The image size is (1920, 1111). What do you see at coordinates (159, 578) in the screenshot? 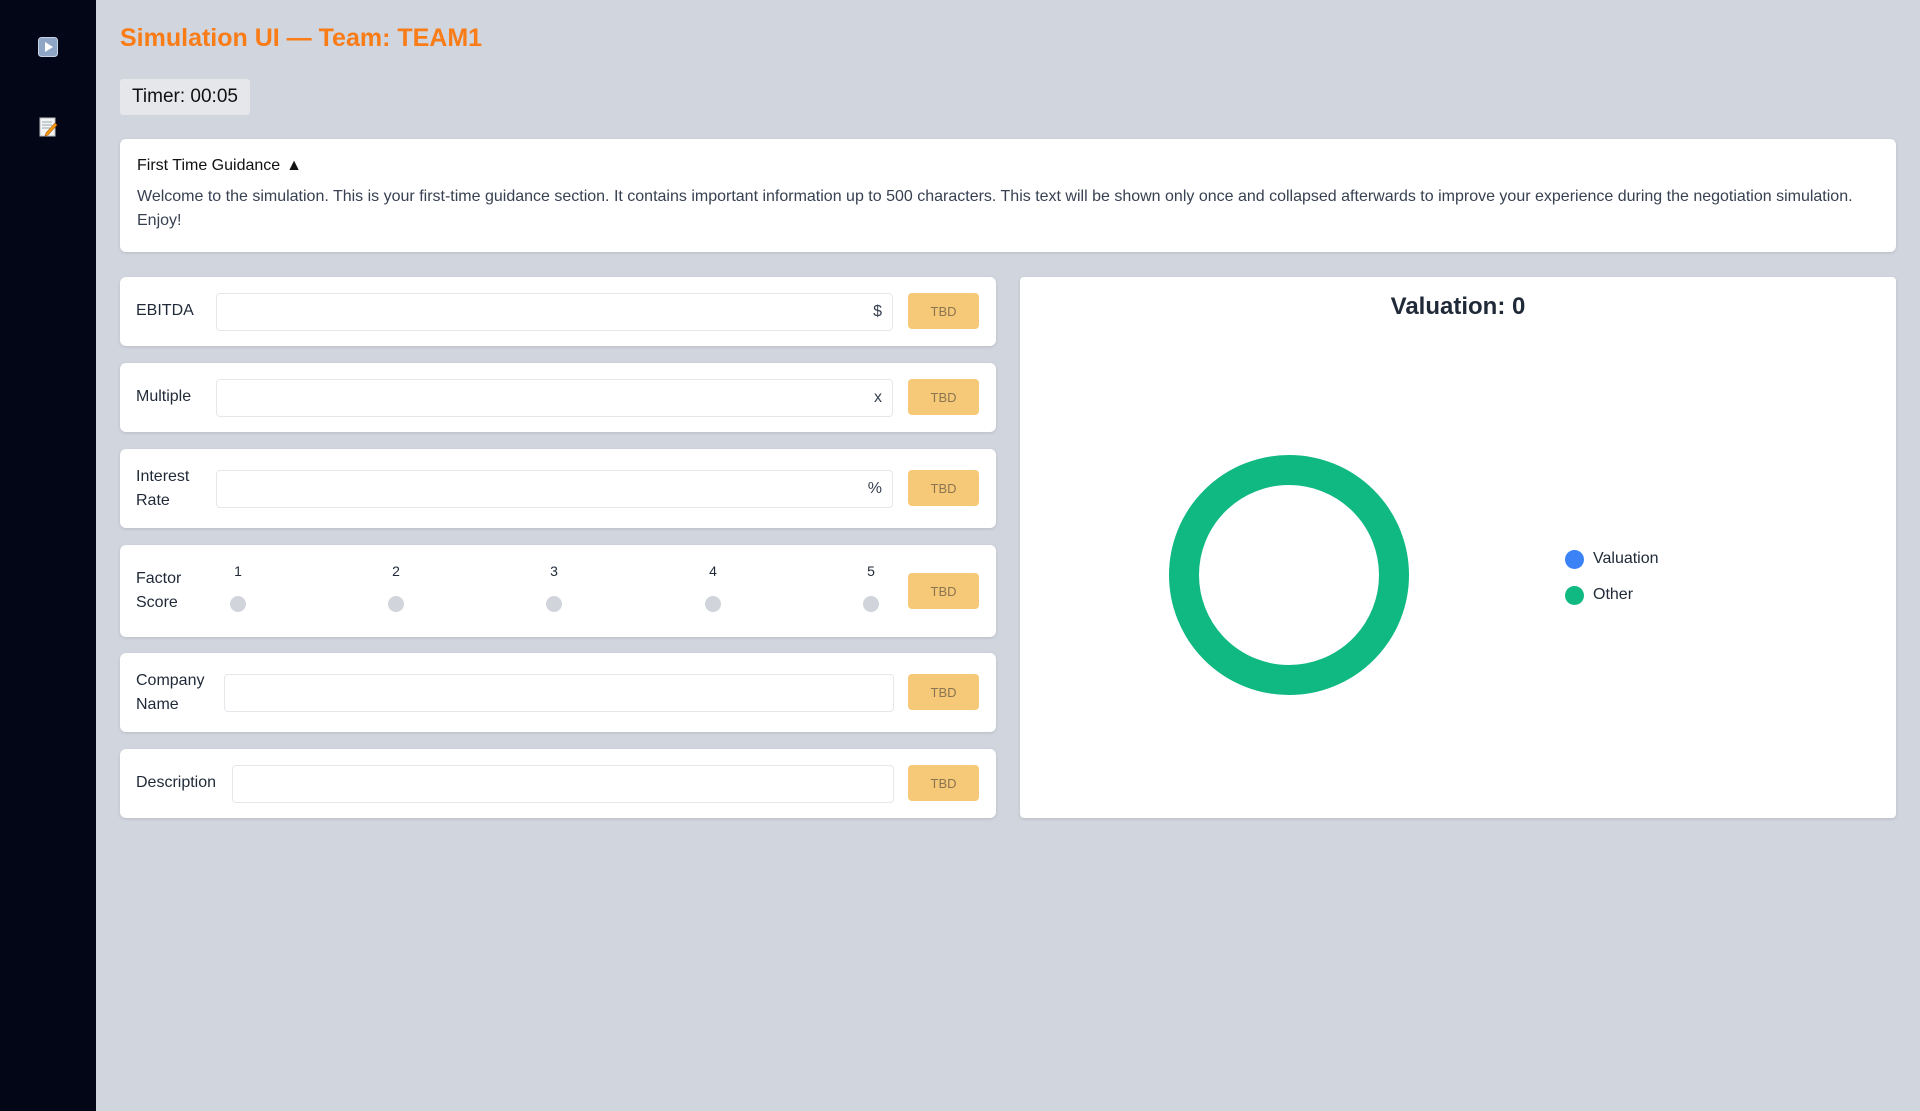
I see `factor-score-label-line1: Factor` at bounding box center [159, 578].